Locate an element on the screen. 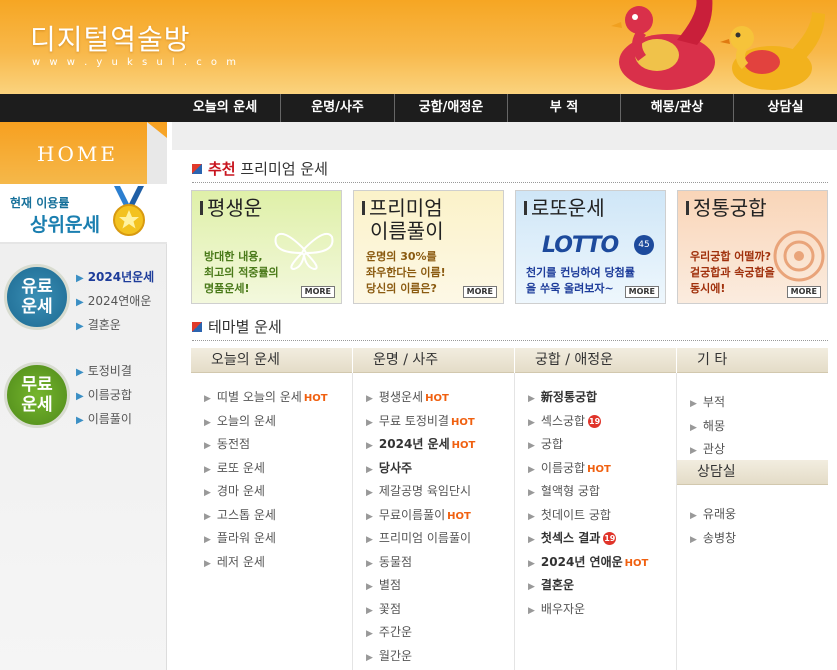  free-fortune-badge: 무료 운세 is located at coordinates (37, 395).